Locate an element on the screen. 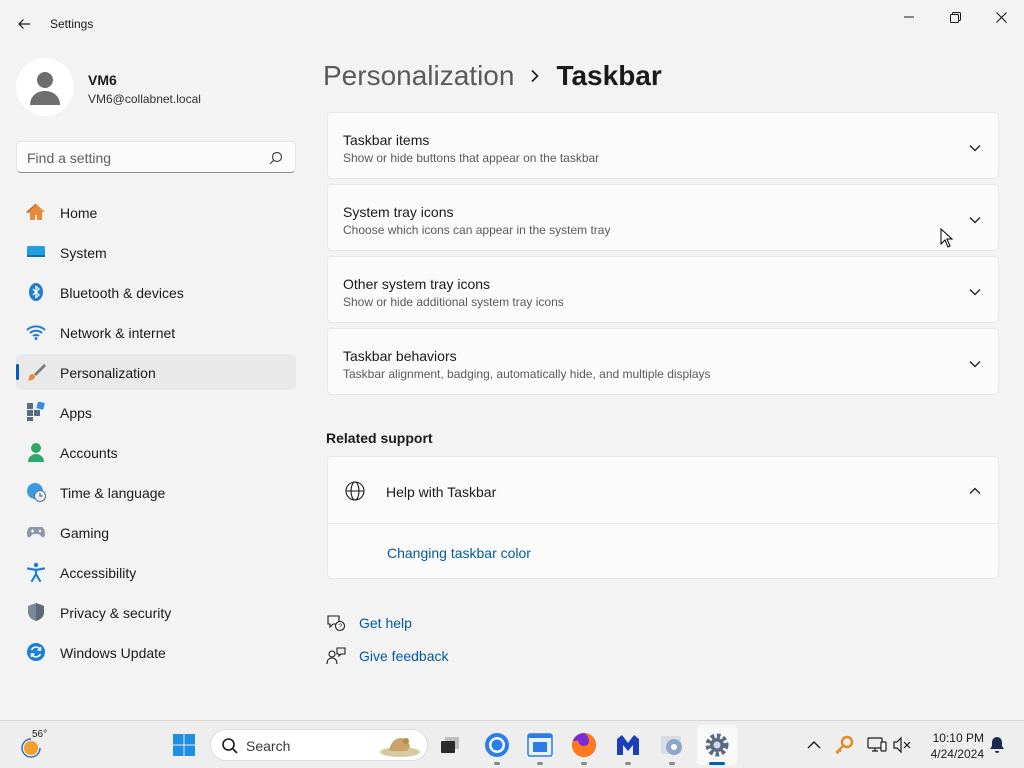 The height and width of the screenshot is (768, 1024). clock-date: 4/24/2024 is located at coordinates (957, 754).